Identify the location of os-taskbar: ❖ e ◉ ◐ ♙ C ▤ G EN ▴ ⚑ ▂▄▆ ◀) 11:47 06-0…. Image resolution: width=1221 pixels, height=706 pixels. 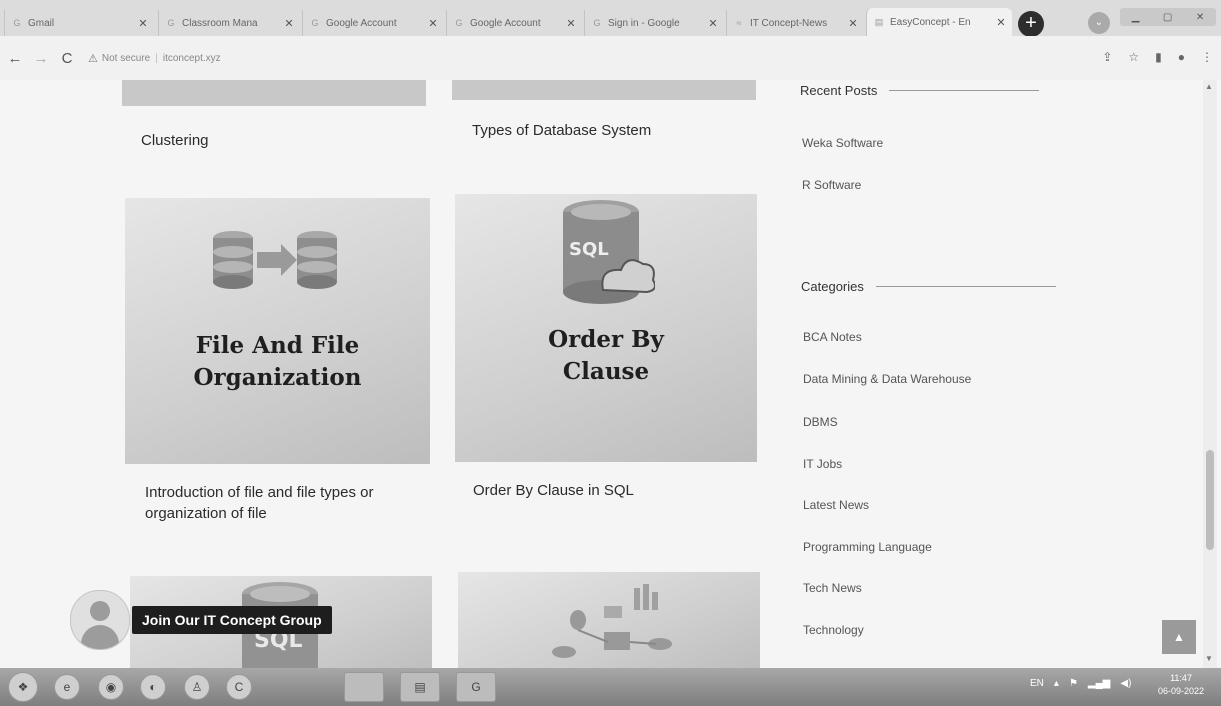
(610, 687).